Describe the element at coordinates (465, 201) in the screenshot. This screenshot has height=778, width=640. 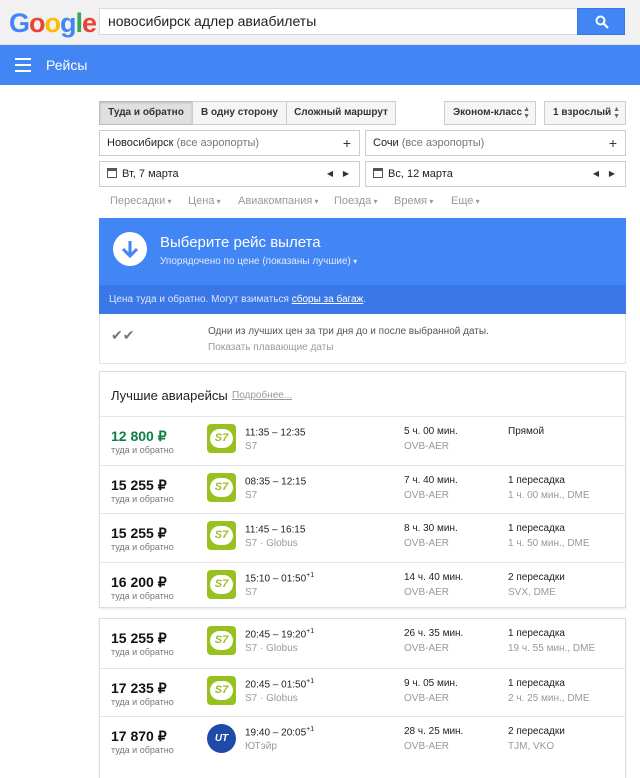
I see `filter-more: Еще` at that location.